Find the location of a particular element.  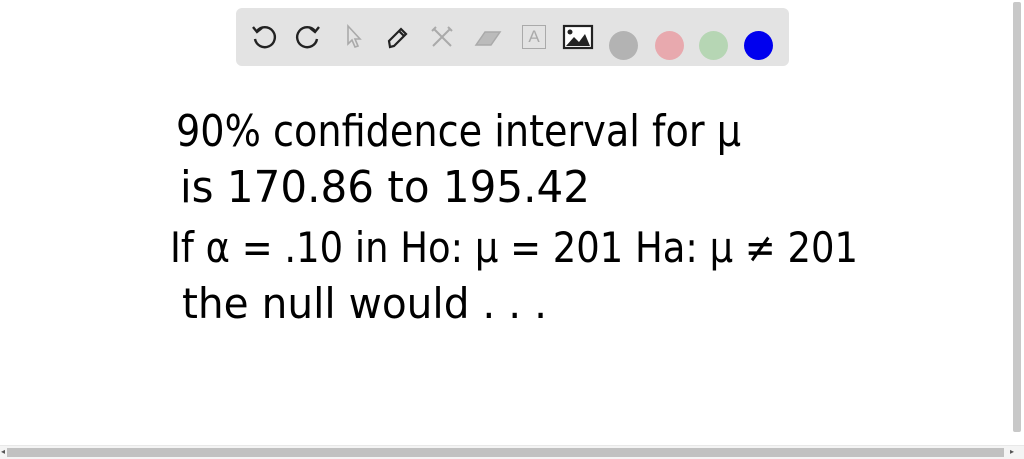

redo-button is located at coordinates (308, 37).